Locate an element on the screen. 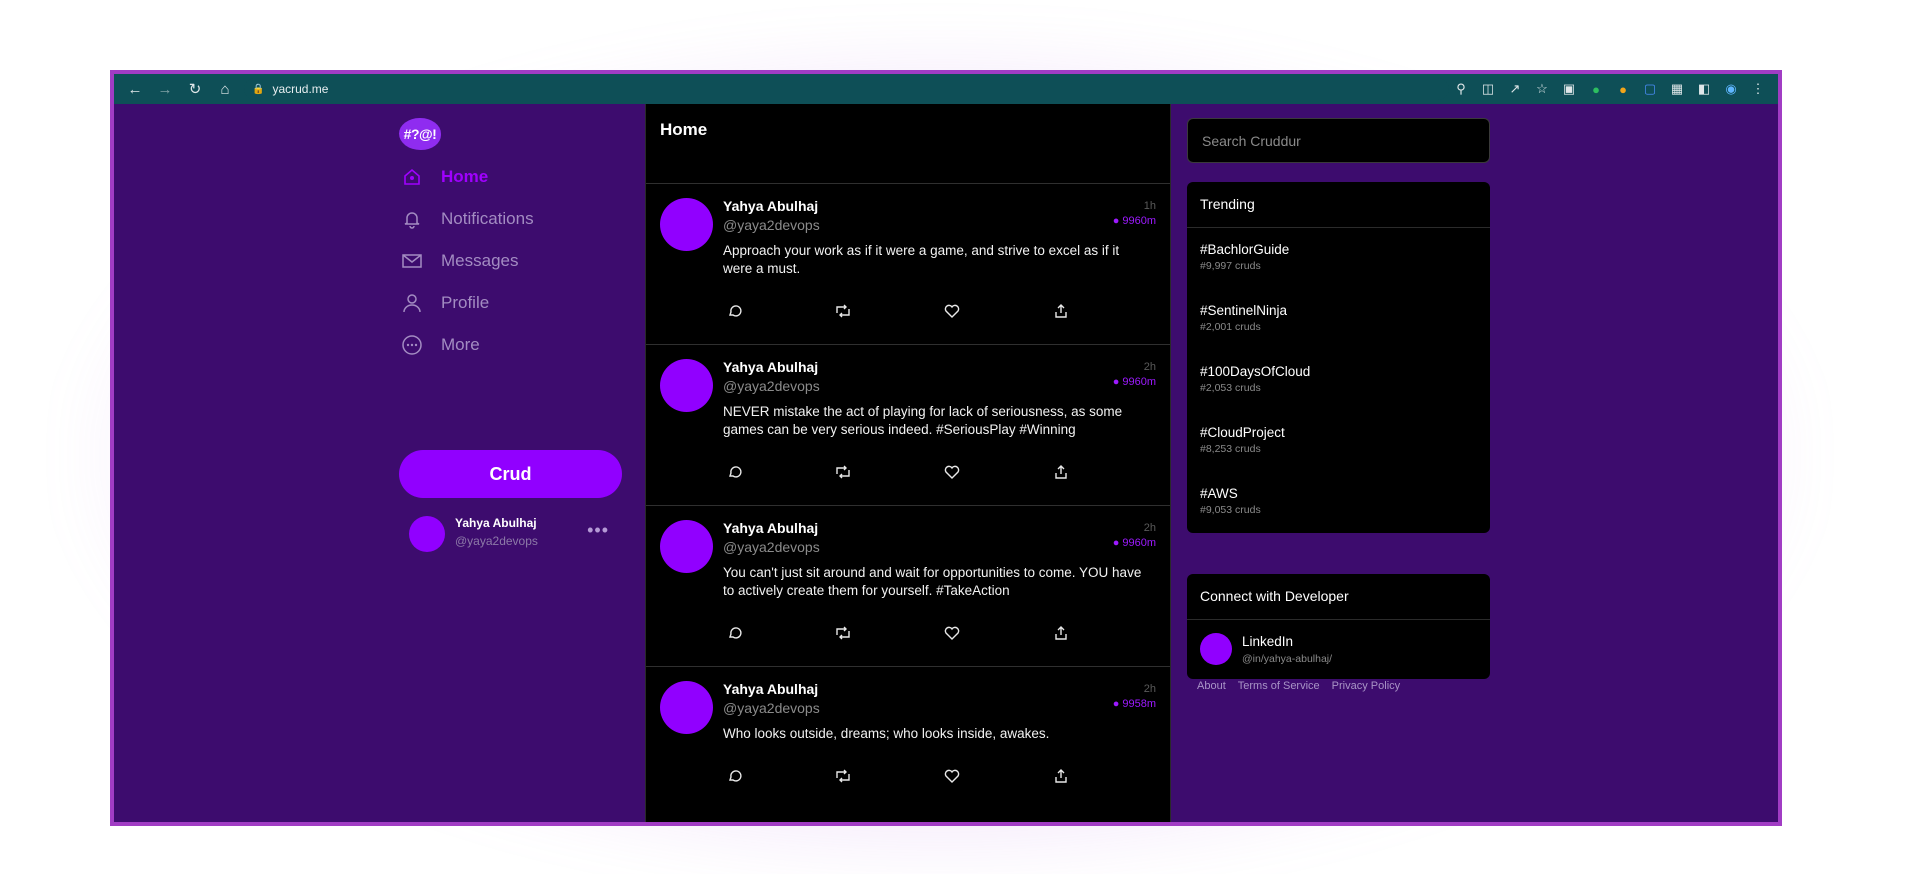 Image resolution: width=1919 pixels, height=874 pixels. screenshot-icon: ▣ is located at coordinates (1569, 89).